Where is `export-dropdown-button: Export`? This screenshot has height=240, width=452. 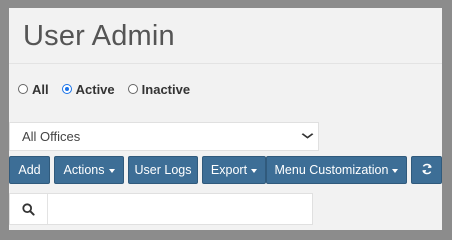 export-dropdown-button: Export is located at coordinates (234, 170).